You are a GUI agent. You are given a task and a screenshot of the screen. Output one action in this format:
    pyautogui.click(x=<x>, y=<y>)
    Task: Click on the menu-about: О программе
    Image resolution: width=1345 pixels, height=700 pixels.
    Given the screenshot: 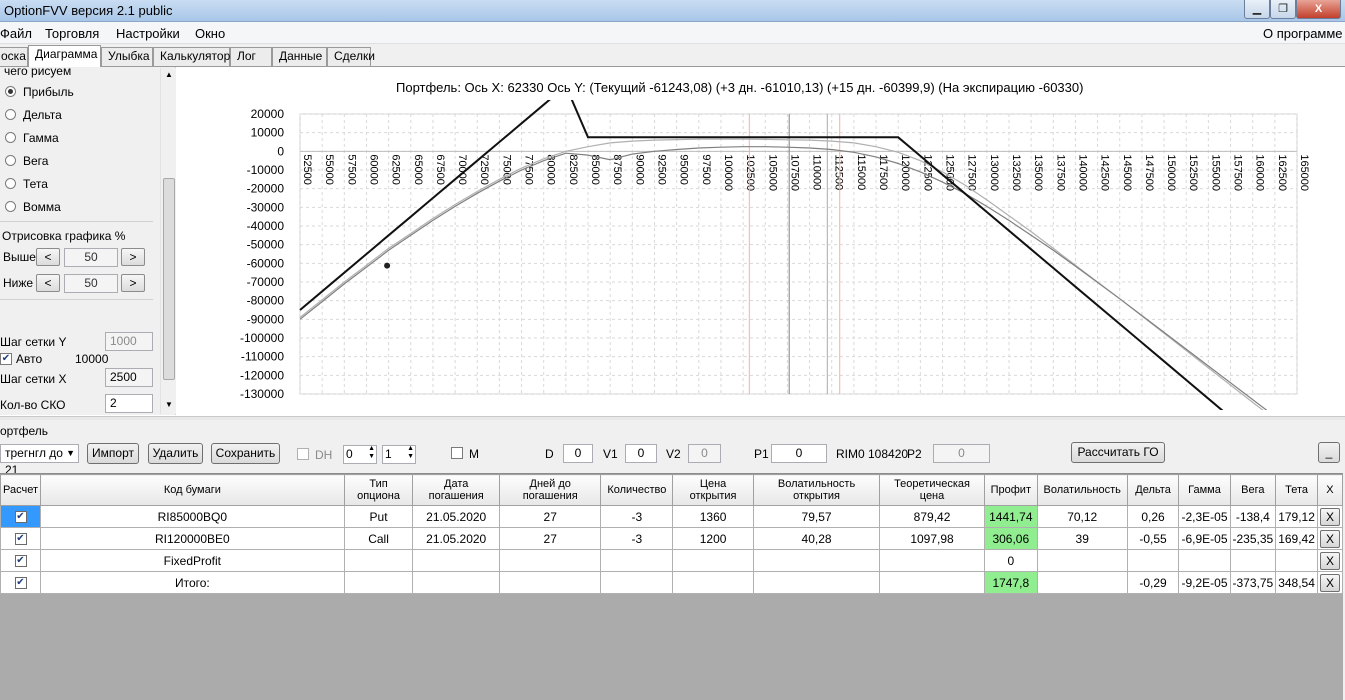 What is the action you would take?
    pyautogui.click(x=1303, y=33)
    